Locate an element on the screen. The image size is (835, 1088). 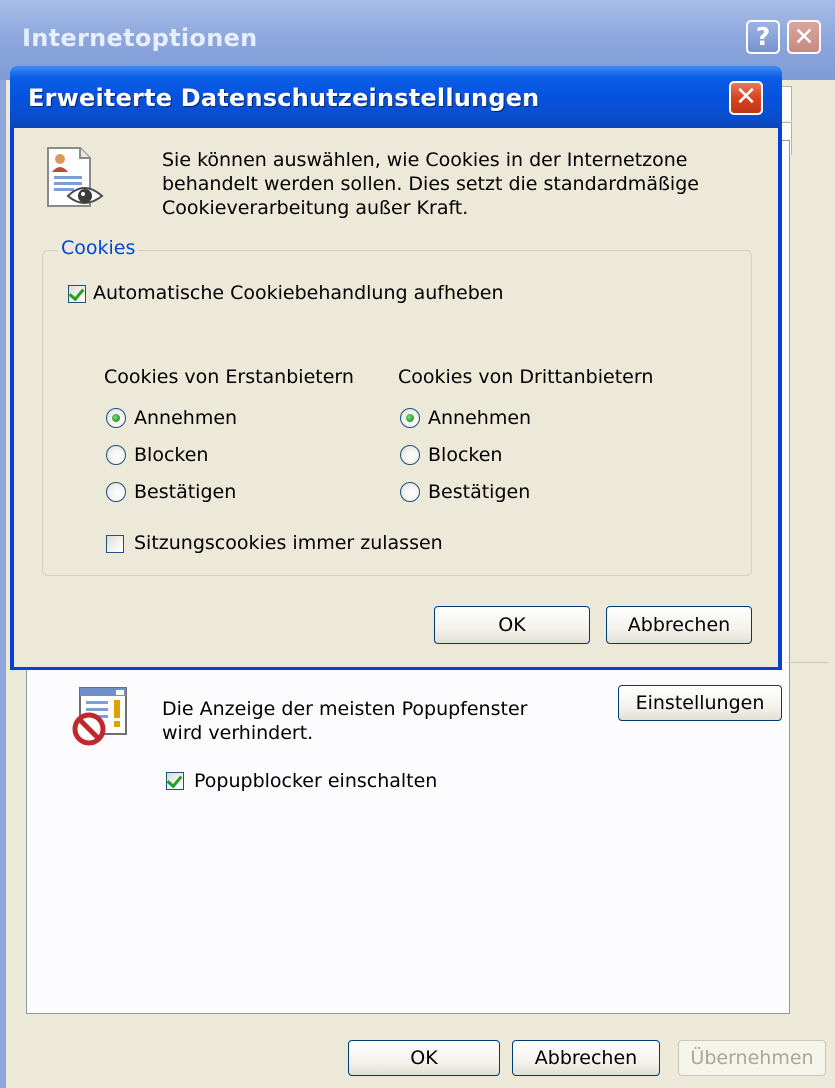
outer-help-button: ? is located at coordinates (763, 37).